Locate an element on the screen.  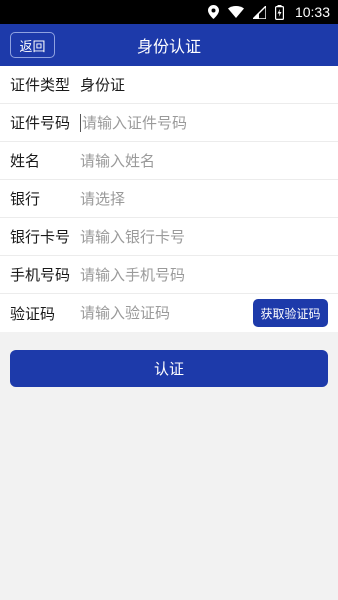
card-number-input is located at coordinates (180, 236).